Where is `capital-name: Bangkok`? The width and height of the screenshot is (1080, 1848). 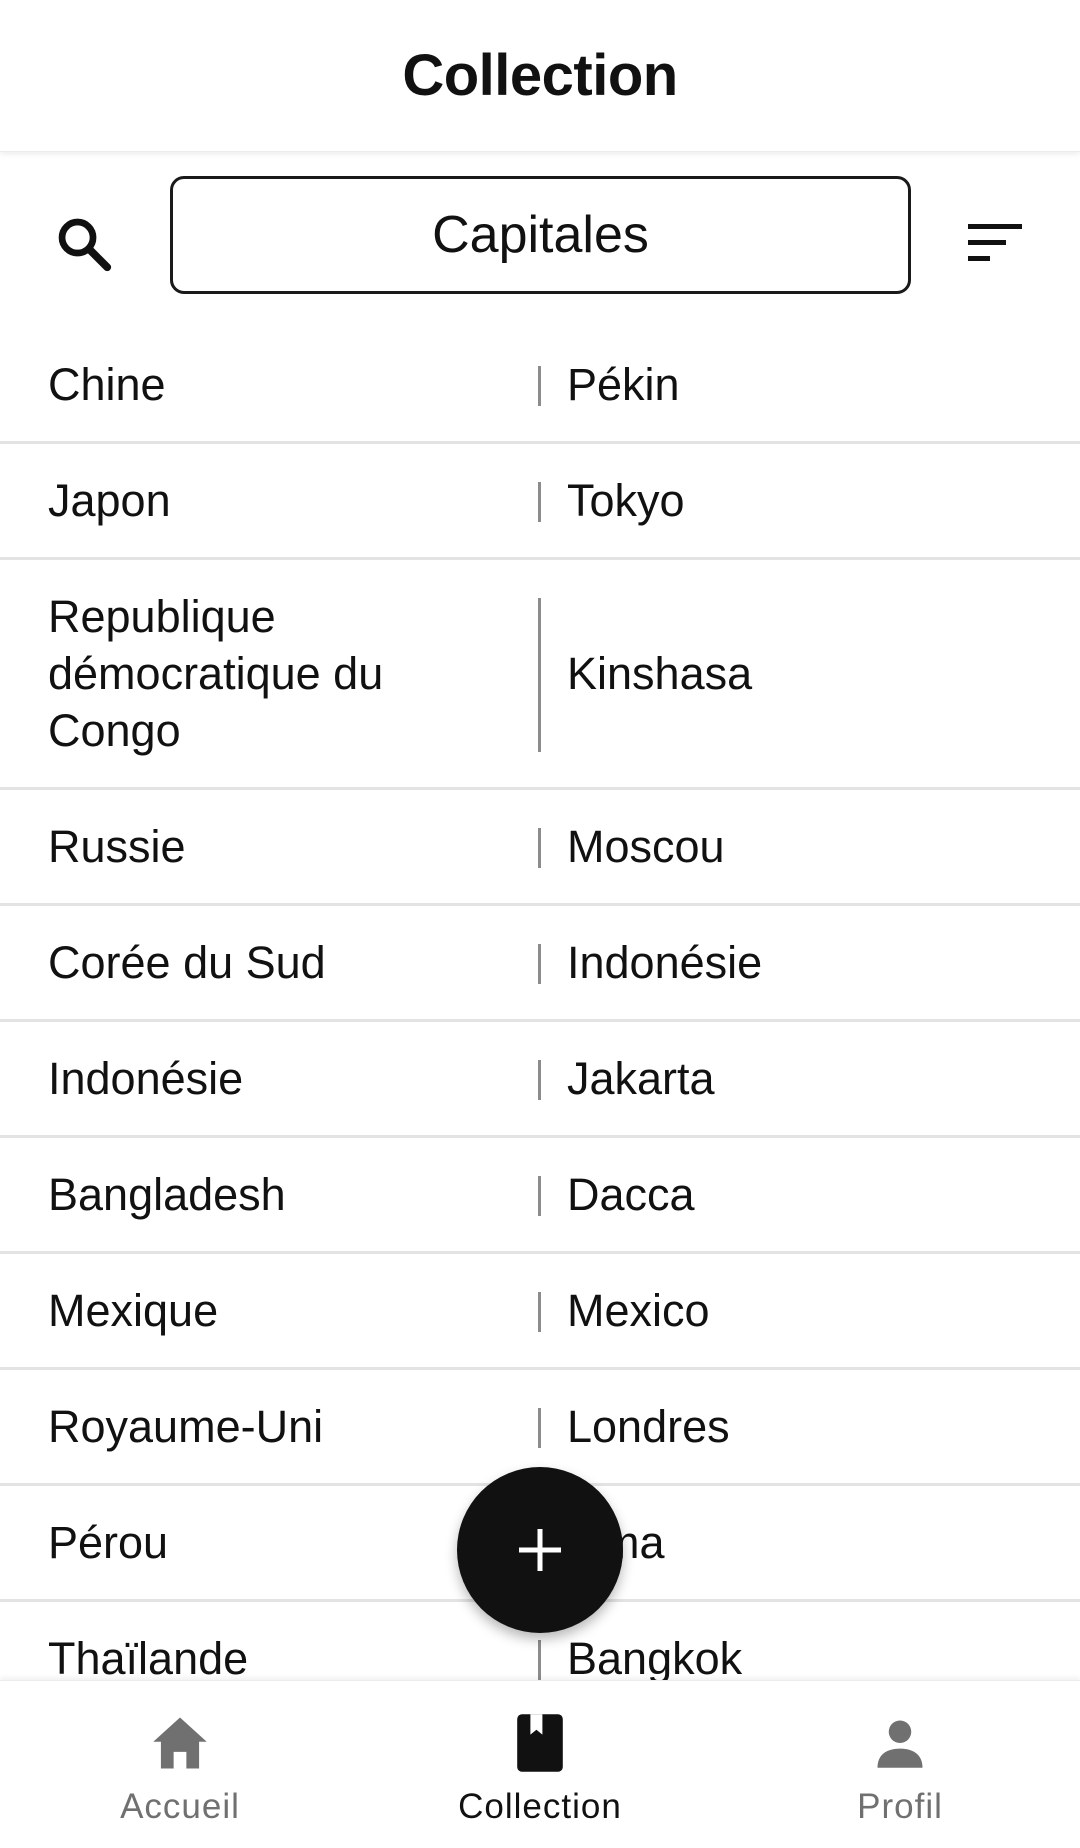
capital-name: Bangkok is located at coordinates (655, 1656).